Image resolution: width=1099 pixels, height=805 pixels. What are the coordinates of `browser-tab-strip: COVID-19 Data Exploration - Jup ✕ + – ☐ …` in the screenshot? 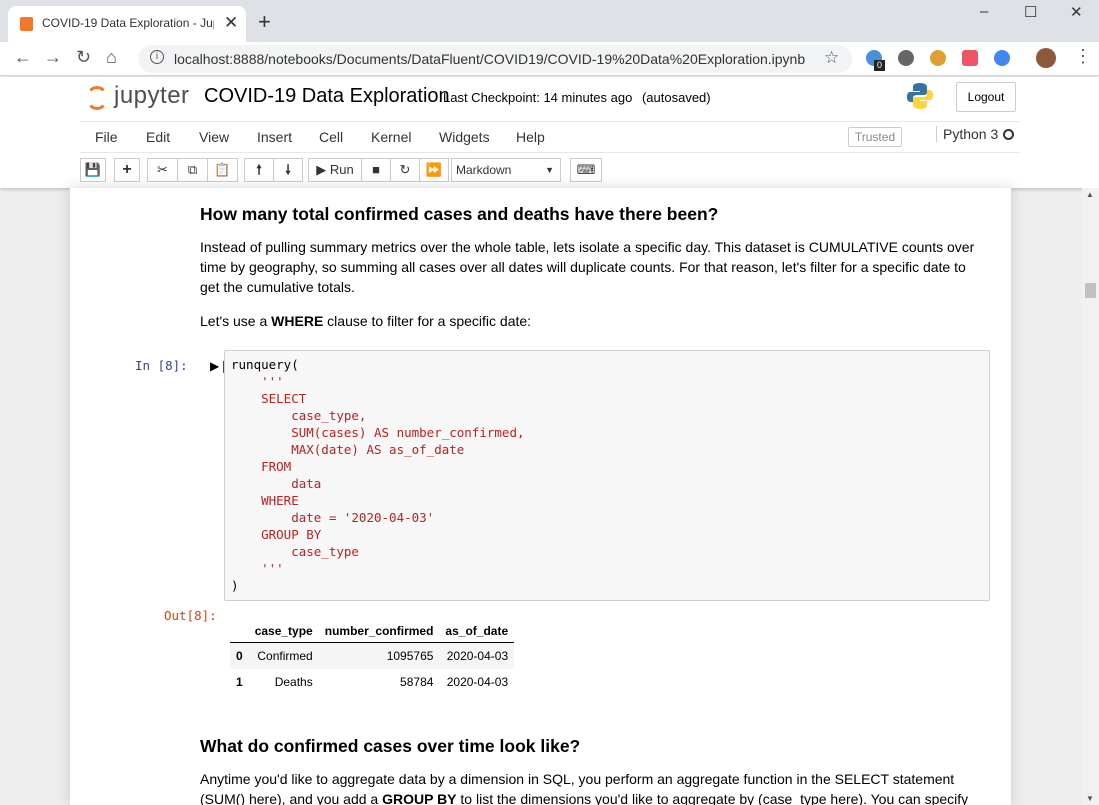 It's located at (549, 21).